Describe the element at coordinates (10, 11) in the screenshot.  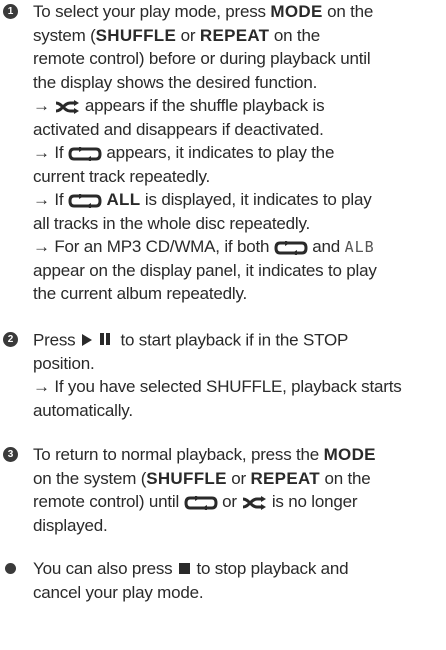
I see `step-1-number: 1` at that location.